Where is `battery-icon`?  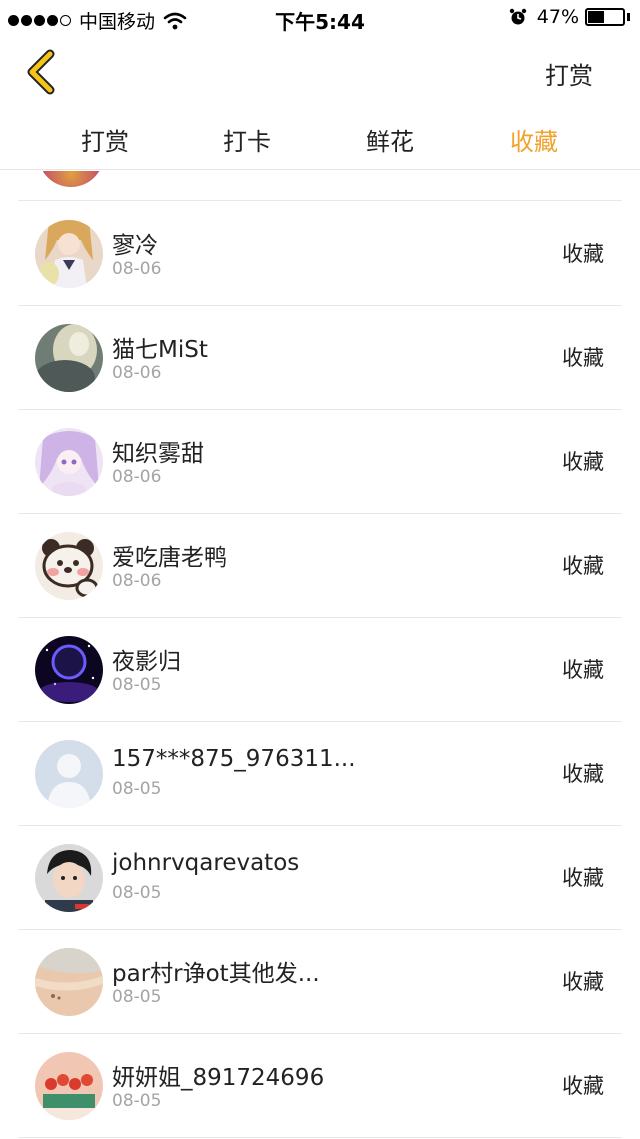 battery-icon is located at coordinates (605, 17).